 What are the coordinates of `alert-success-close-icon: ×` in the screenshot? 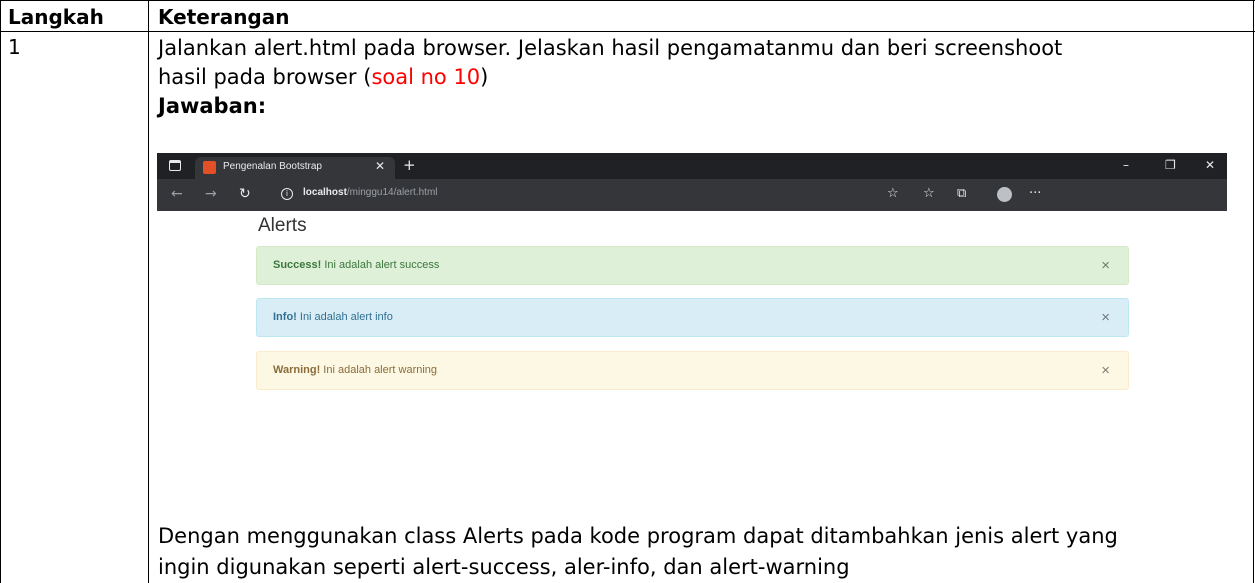 It's located at (1105, 265).